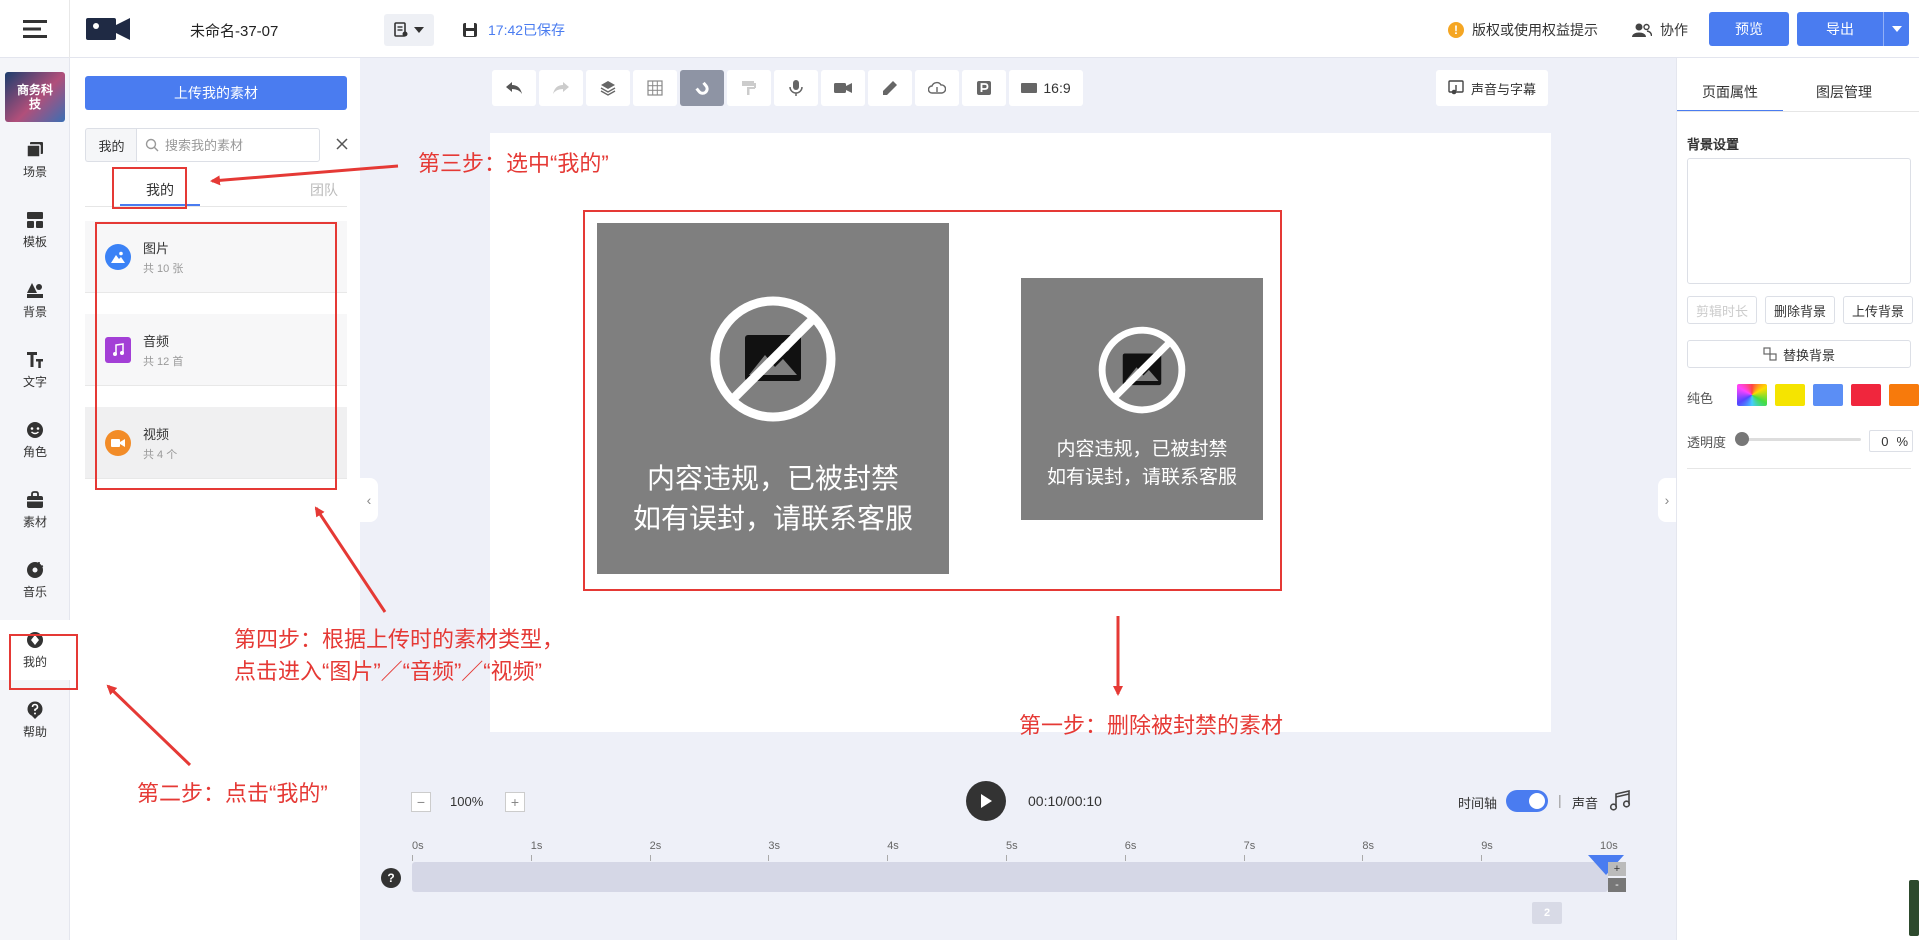 This screenshot has width=1919, height=940. I want to click on annotation-step1: 第一步：删除被封禁的素材, so click(1151, 725).